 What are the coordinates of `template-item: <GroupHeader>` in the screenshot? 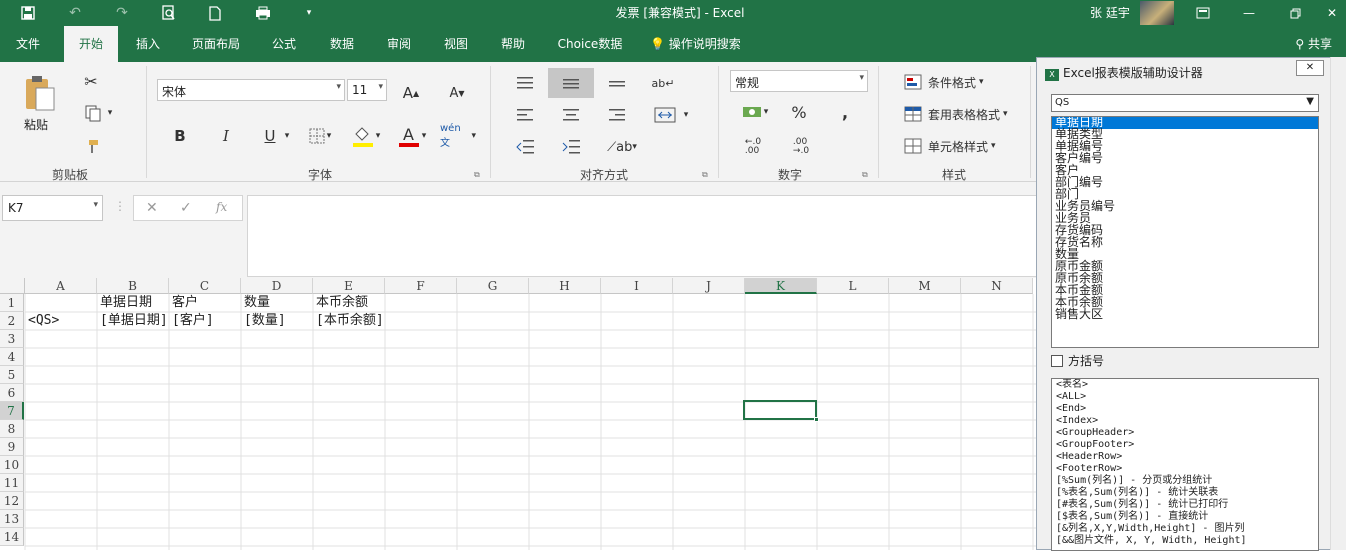 It's located at (1185, 433).